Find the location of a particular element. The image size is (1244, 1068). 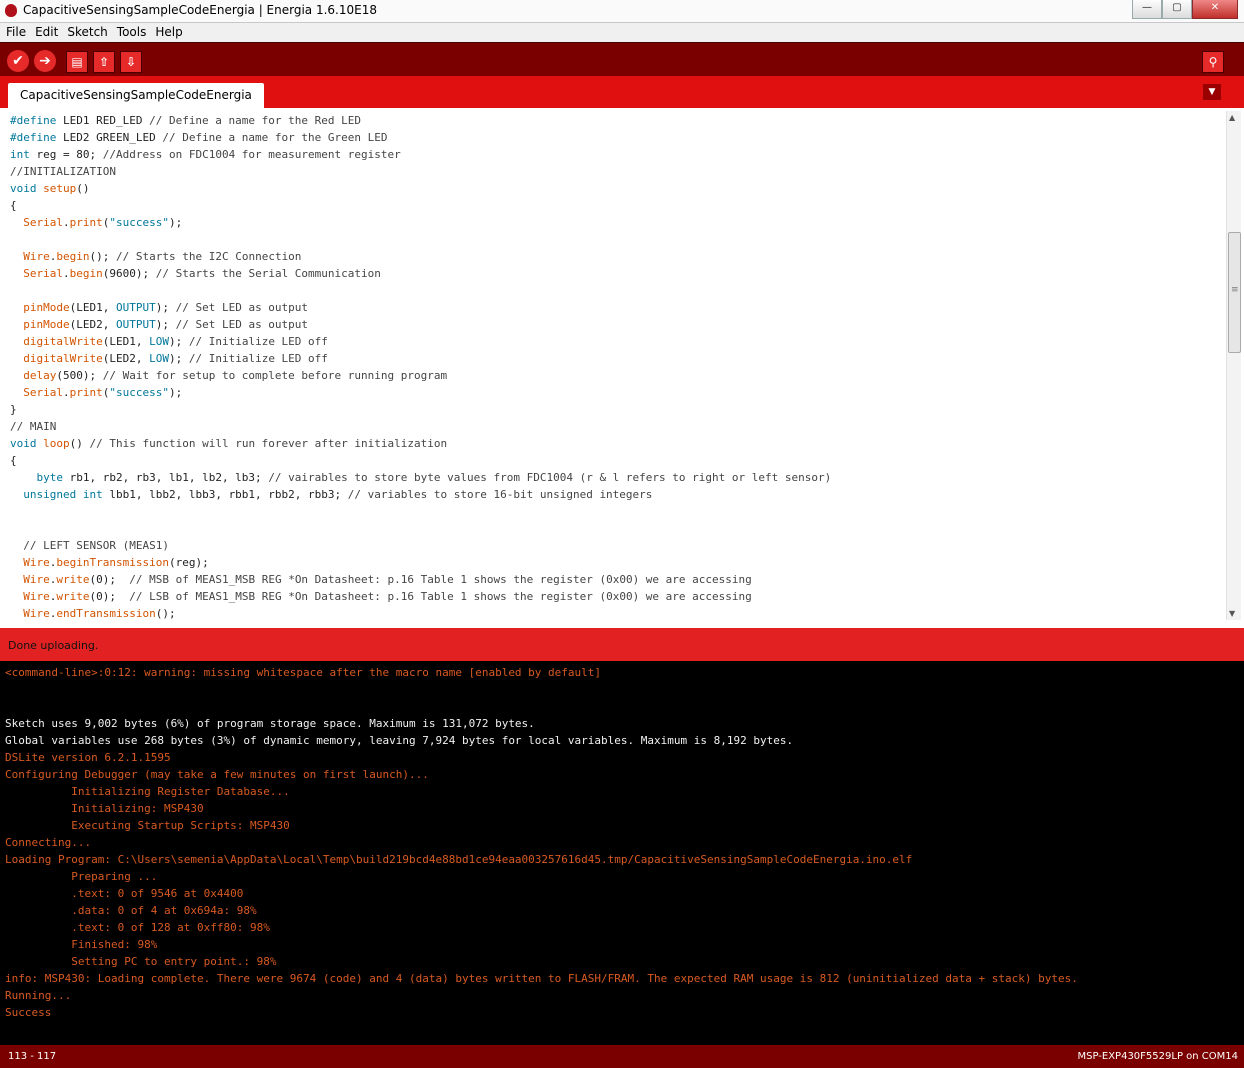

menu-tools: Tools is located at coordinates (130, 31).